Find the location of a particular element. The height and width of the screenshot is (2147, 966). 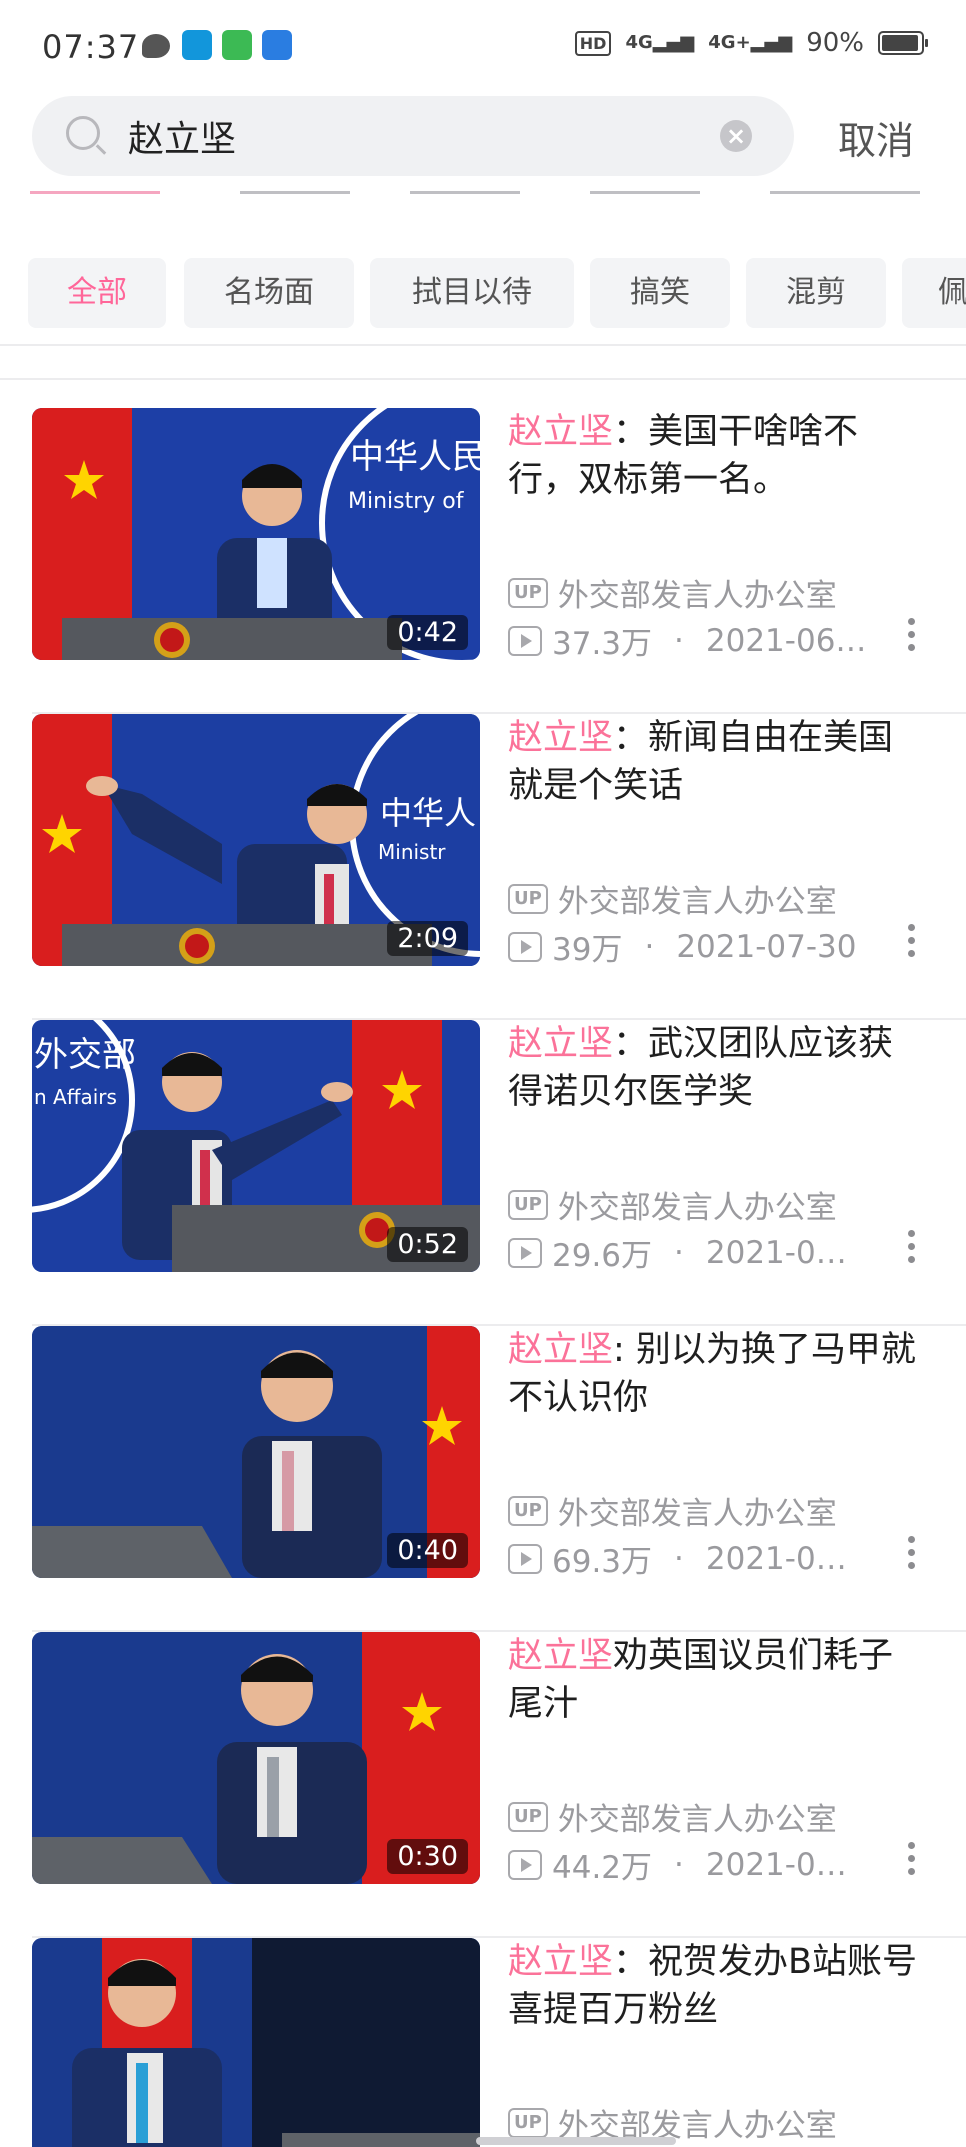

video-title: 赵立坚：武汉团队应该获得诺贝尔医学奖 is located at coordinates (718, 1068).